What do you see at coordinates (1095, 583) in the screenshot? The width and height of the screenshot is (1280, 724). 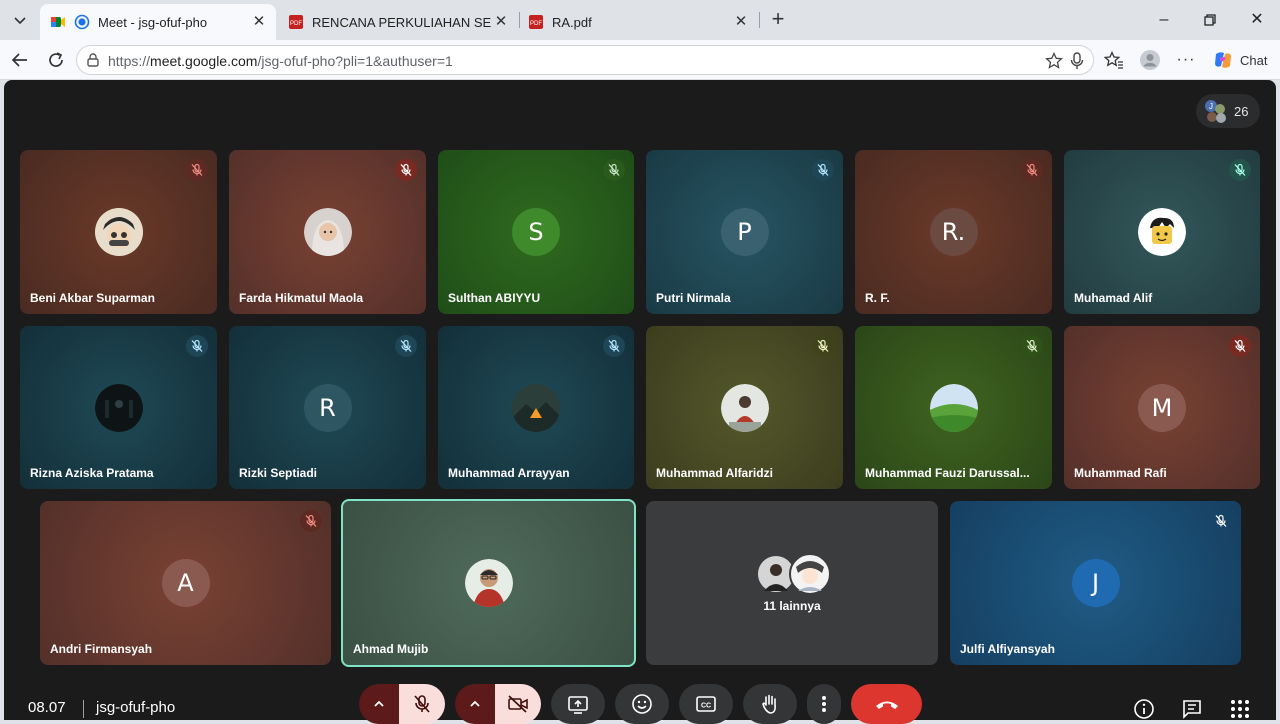 I see `participant-tile: J Julfi Alfiyansyah` at bounding box center [1095, 583].